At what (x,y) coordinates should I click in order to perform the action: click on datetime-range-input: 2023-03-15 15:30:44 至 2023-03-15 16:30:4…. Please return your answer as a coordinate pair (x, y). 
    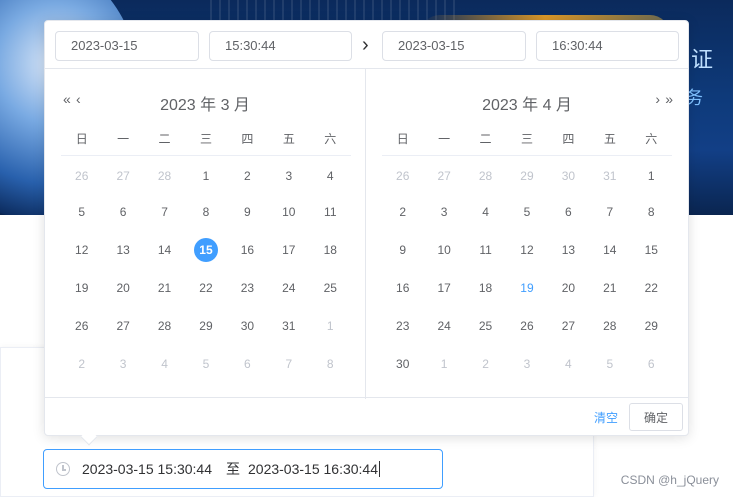
    Looking at the image, I should click on (243, 469).